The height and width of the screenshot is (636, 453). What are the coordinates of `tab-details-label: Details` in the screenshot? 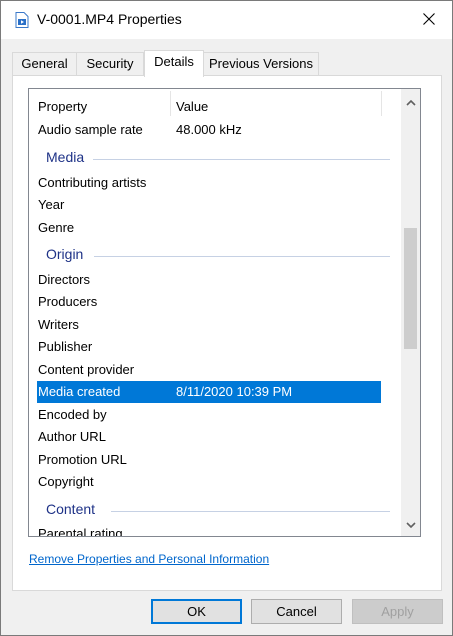 It's located at (174, 61).